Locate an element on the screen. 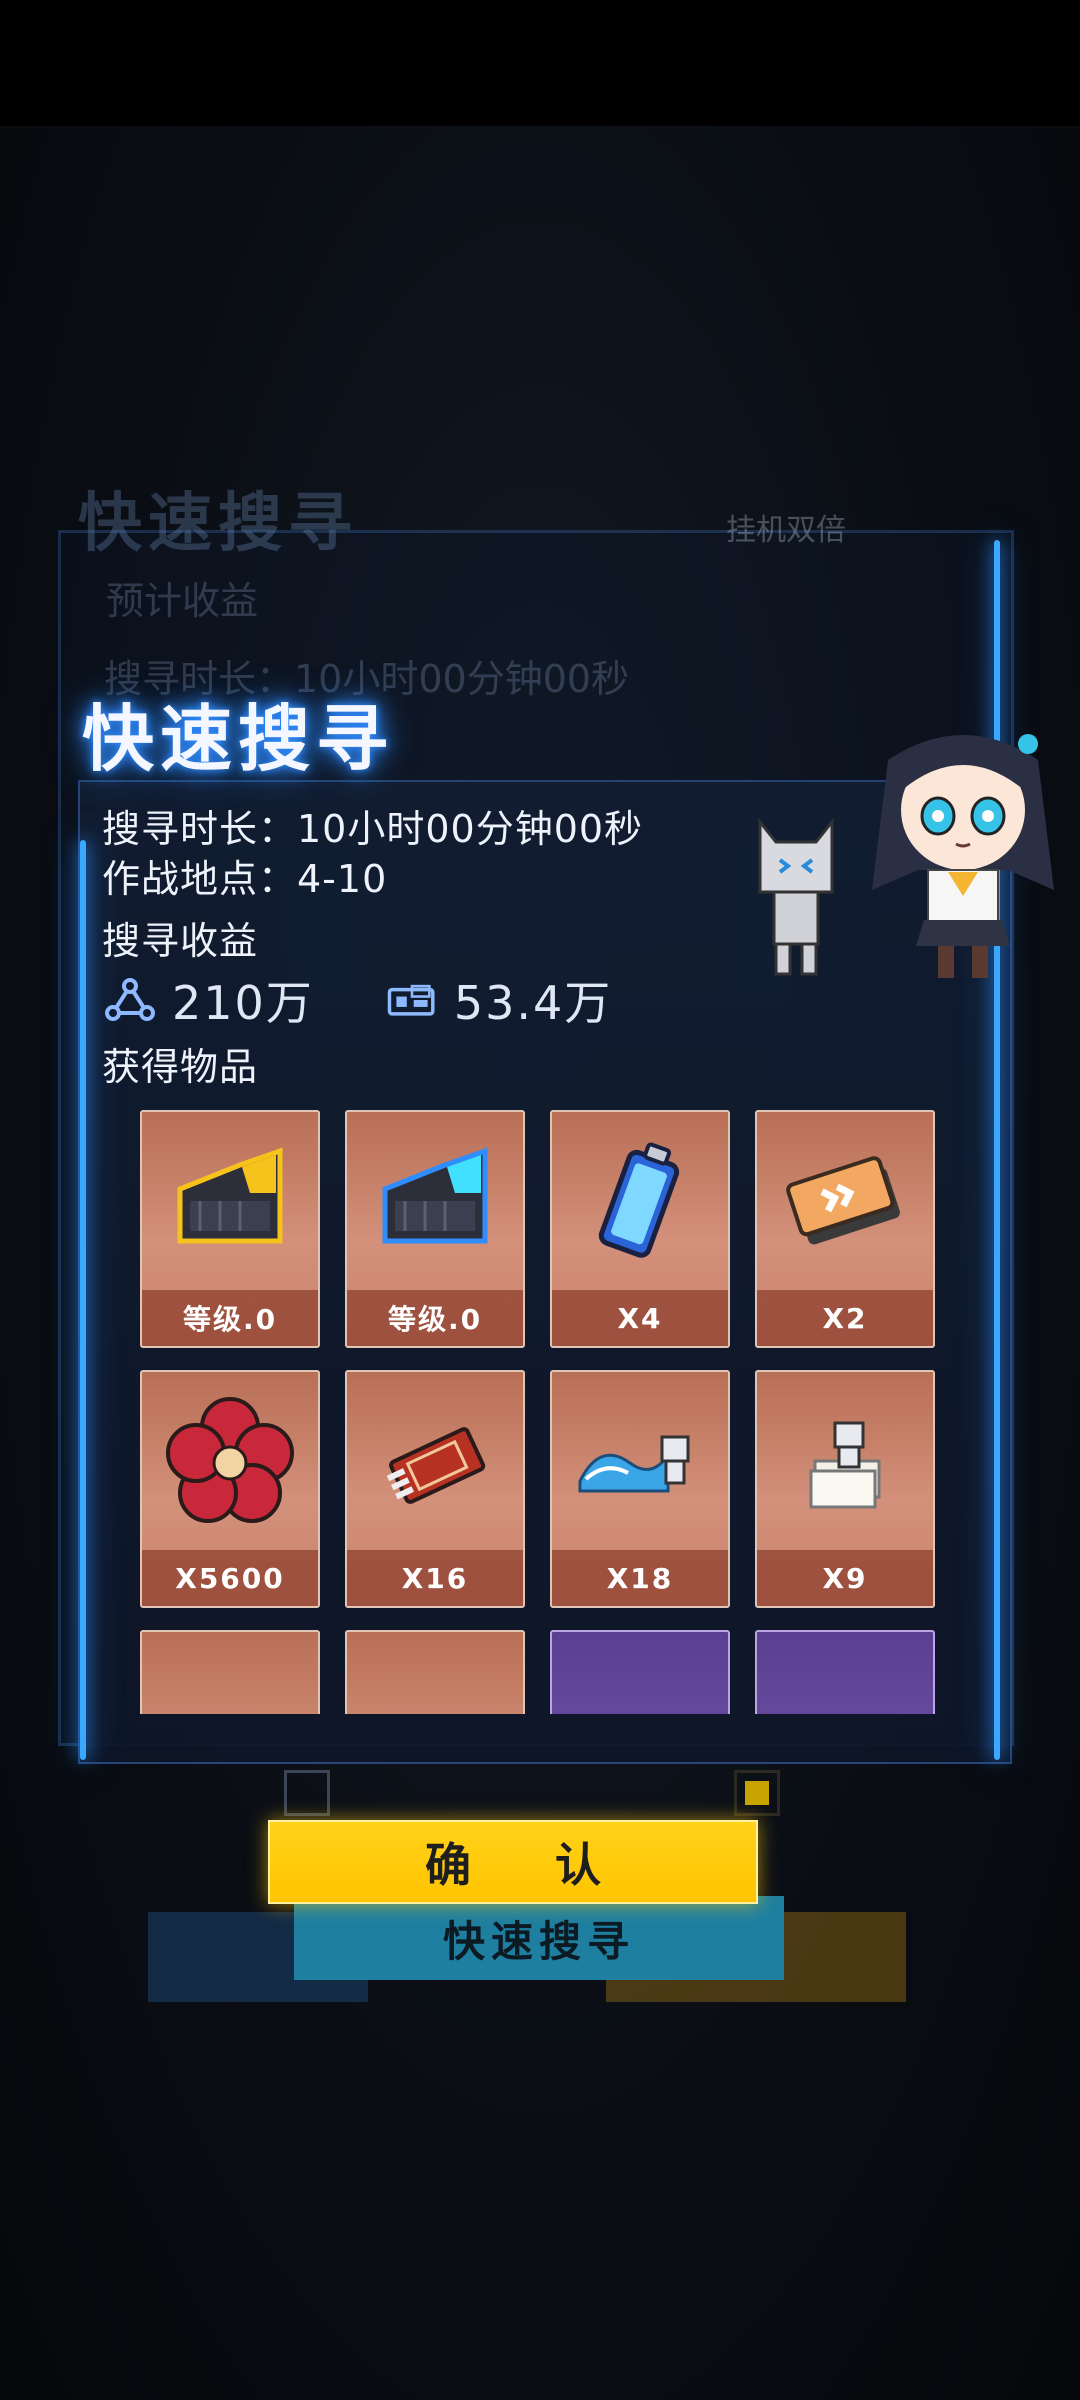  cyan-fragment-icon is located at coordinates (435, 1201).